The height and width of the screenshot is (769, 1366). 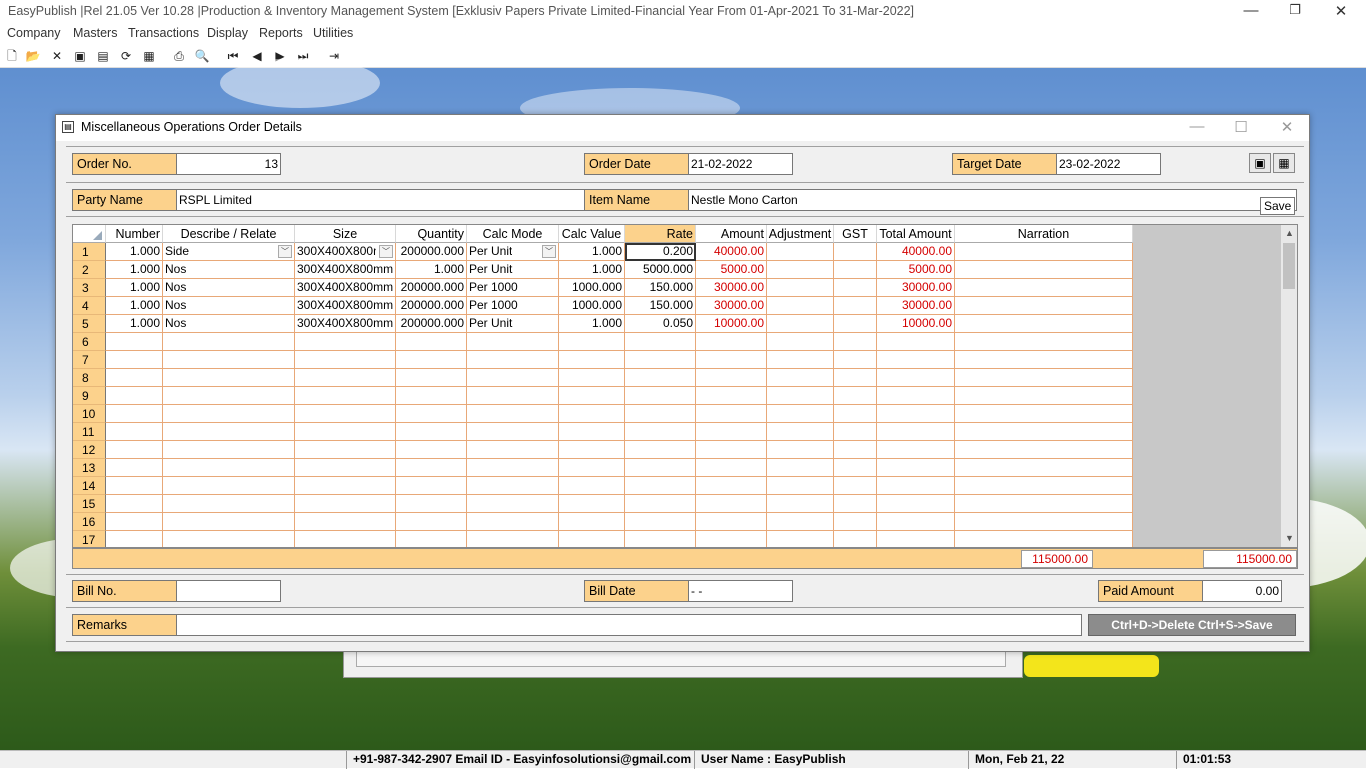 I want to click on delete-icon: ✕, so click(x=57, y=56).